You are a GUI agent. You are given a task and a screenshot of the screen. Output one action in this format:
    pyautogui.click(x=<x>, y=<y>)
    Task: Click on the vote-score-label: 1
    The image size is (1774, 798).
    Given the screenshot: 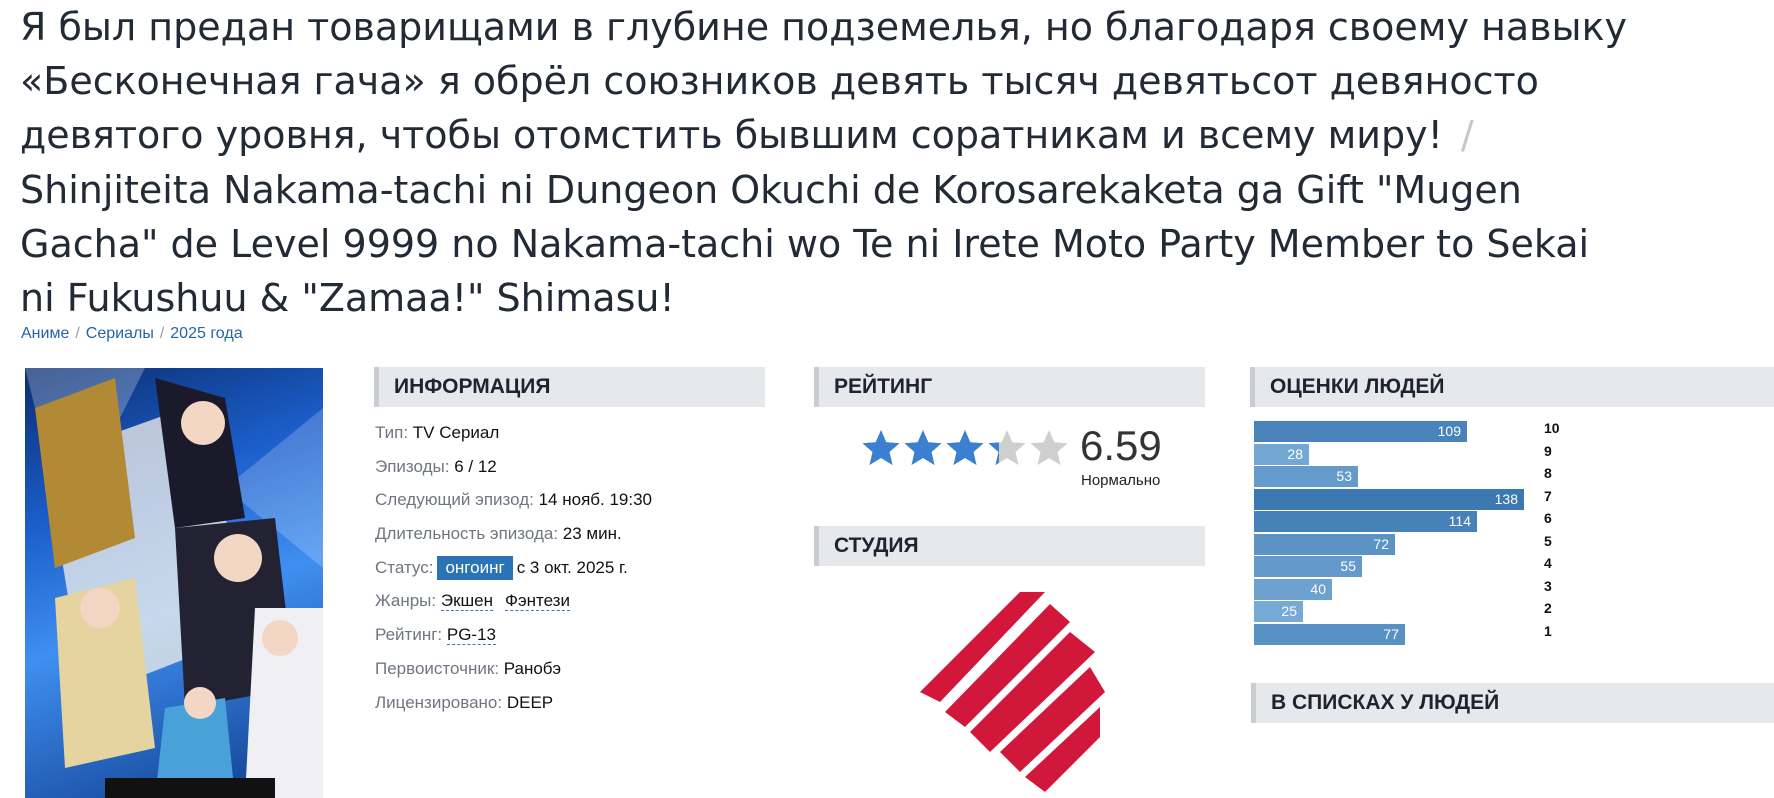 What is the action you would take?
    pyautogui.click(x=1548, y=630)
    